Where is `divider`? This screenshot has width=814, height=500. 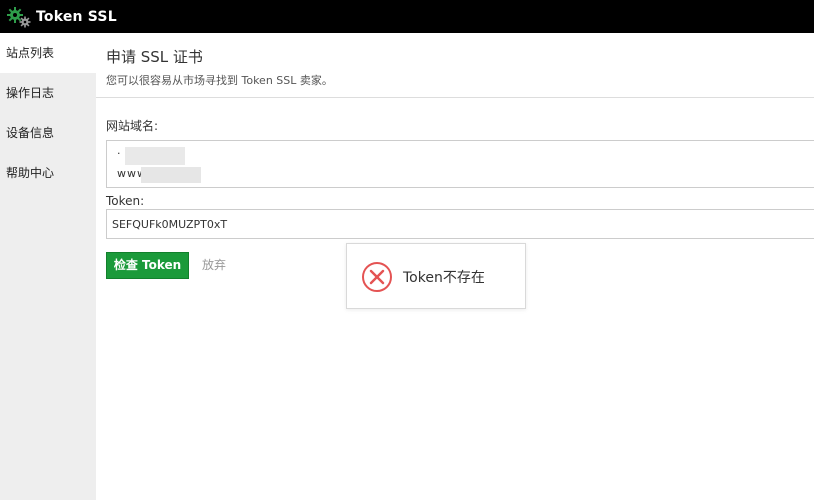 divider is located at coordinates (455, 97).